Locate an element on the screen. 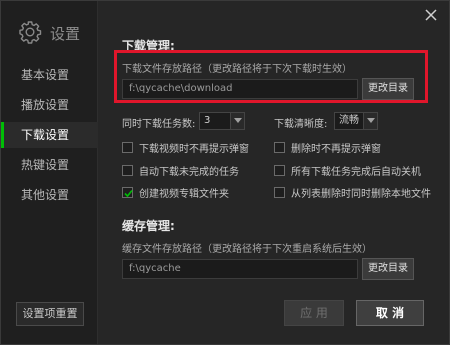 The height and width of the screenshot is (345, 450). option-create-album-folder: 创建视频专辑文件夹 is located at coordinates (175, 192).